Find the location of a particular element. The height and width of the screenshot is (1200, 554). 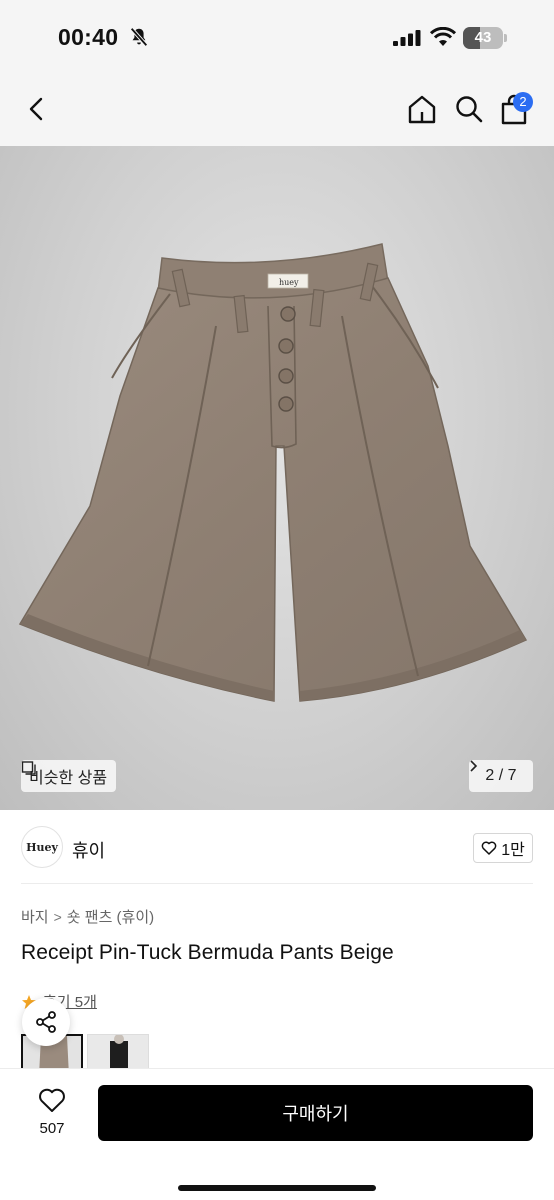

cellular-signal-icon is located at coordinates (407, 38).